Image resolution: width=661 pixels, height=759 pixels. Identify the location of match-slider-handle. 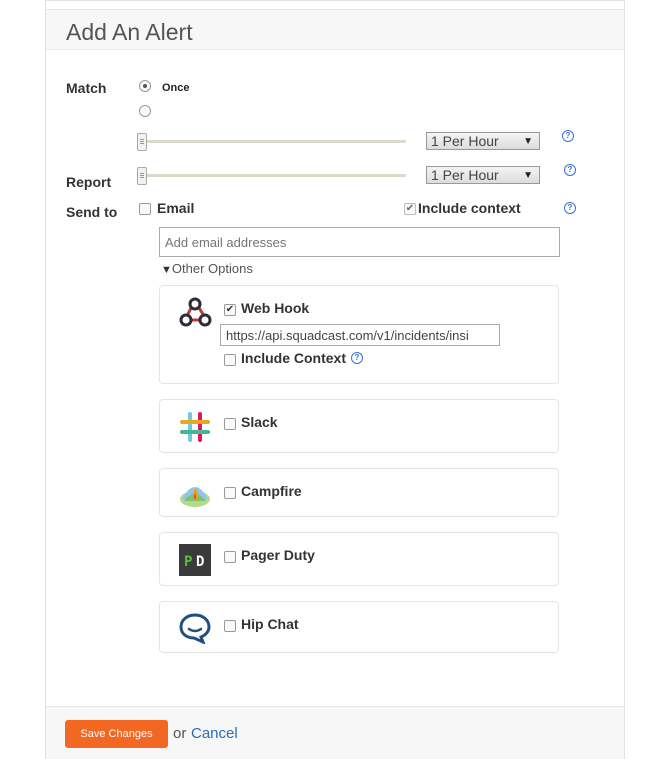
(142, 142).